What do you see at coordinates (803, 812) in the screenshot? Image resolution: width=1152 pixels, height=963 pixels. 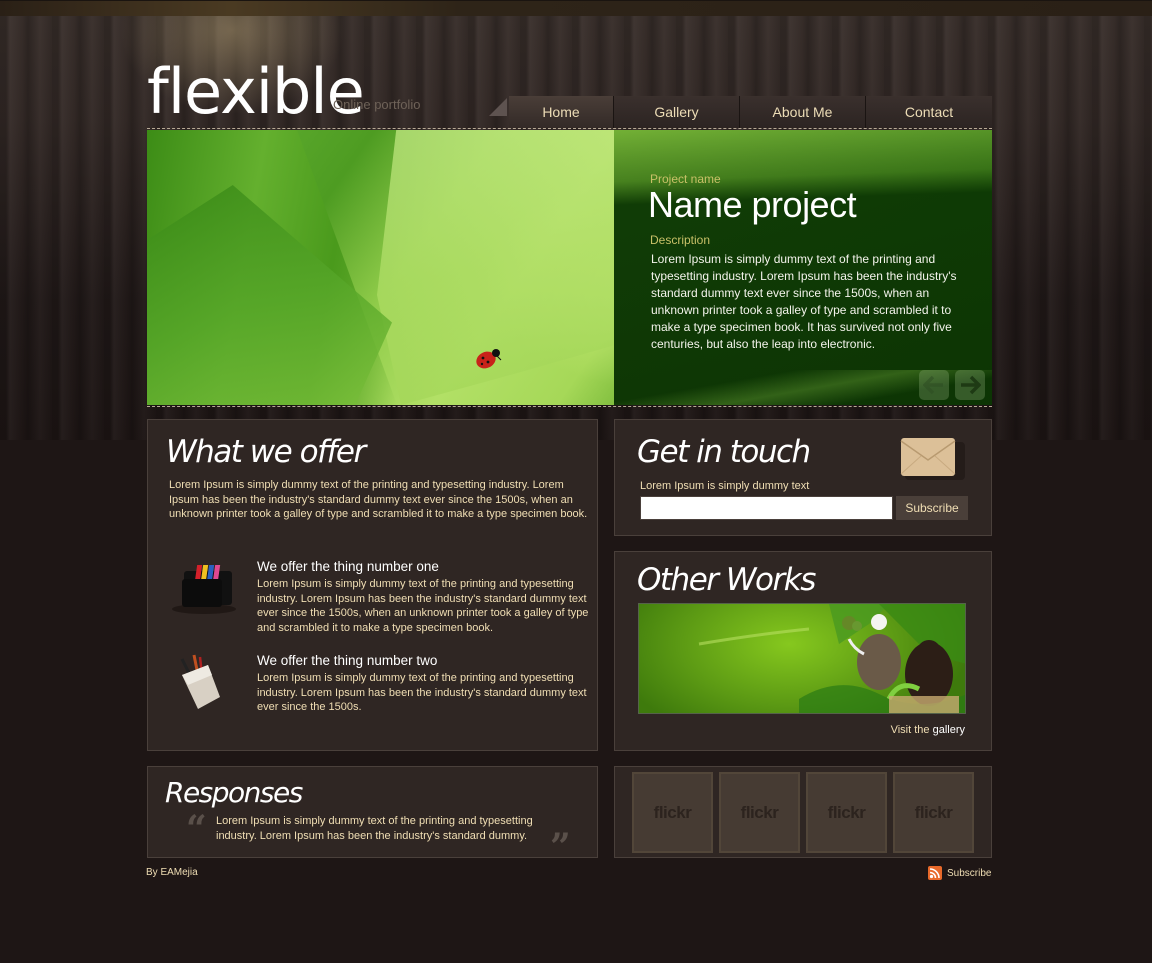 I see `flickr-box: flickr flickr flickr flickr` at bounding box center [803, 812].